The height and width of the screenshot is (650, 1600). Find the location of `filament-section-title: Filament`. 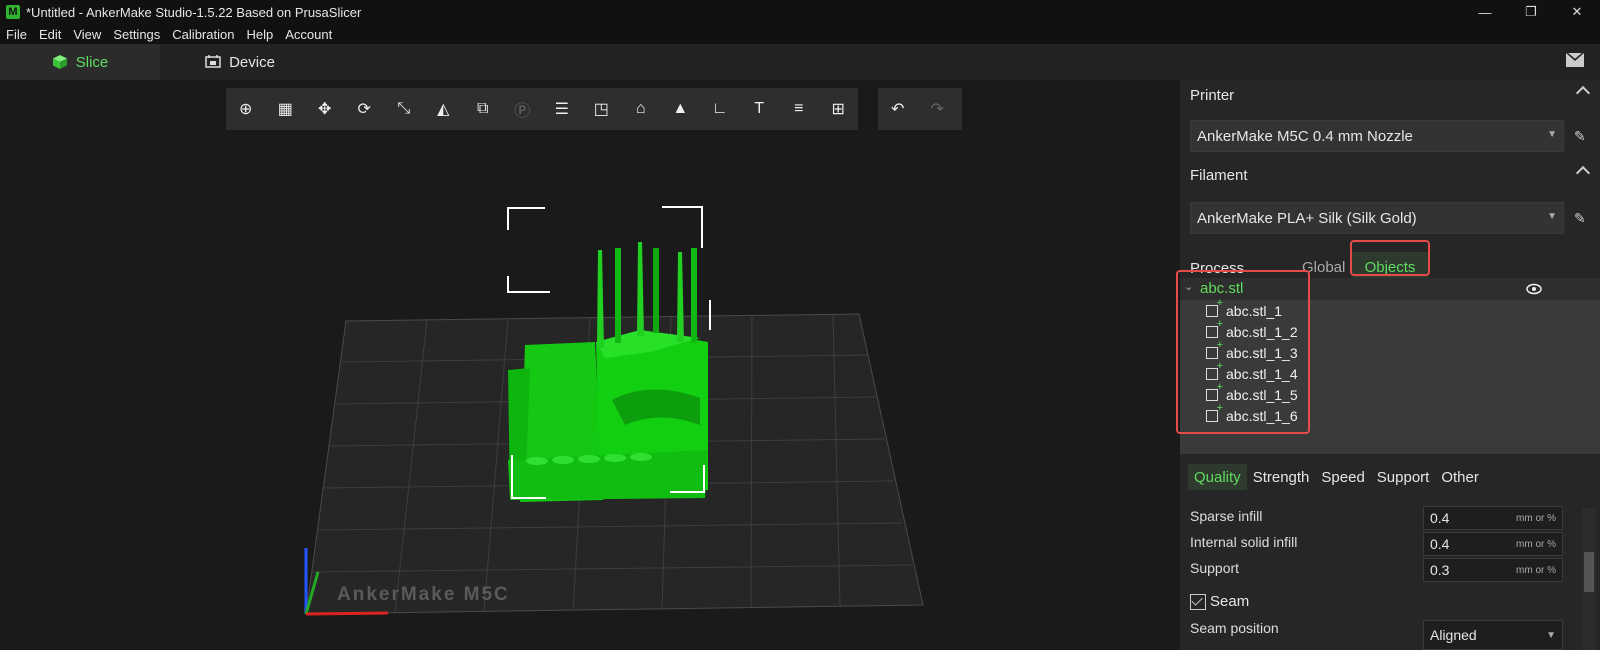

filament-section-title: Filament is located at coordinates (1219, 175).